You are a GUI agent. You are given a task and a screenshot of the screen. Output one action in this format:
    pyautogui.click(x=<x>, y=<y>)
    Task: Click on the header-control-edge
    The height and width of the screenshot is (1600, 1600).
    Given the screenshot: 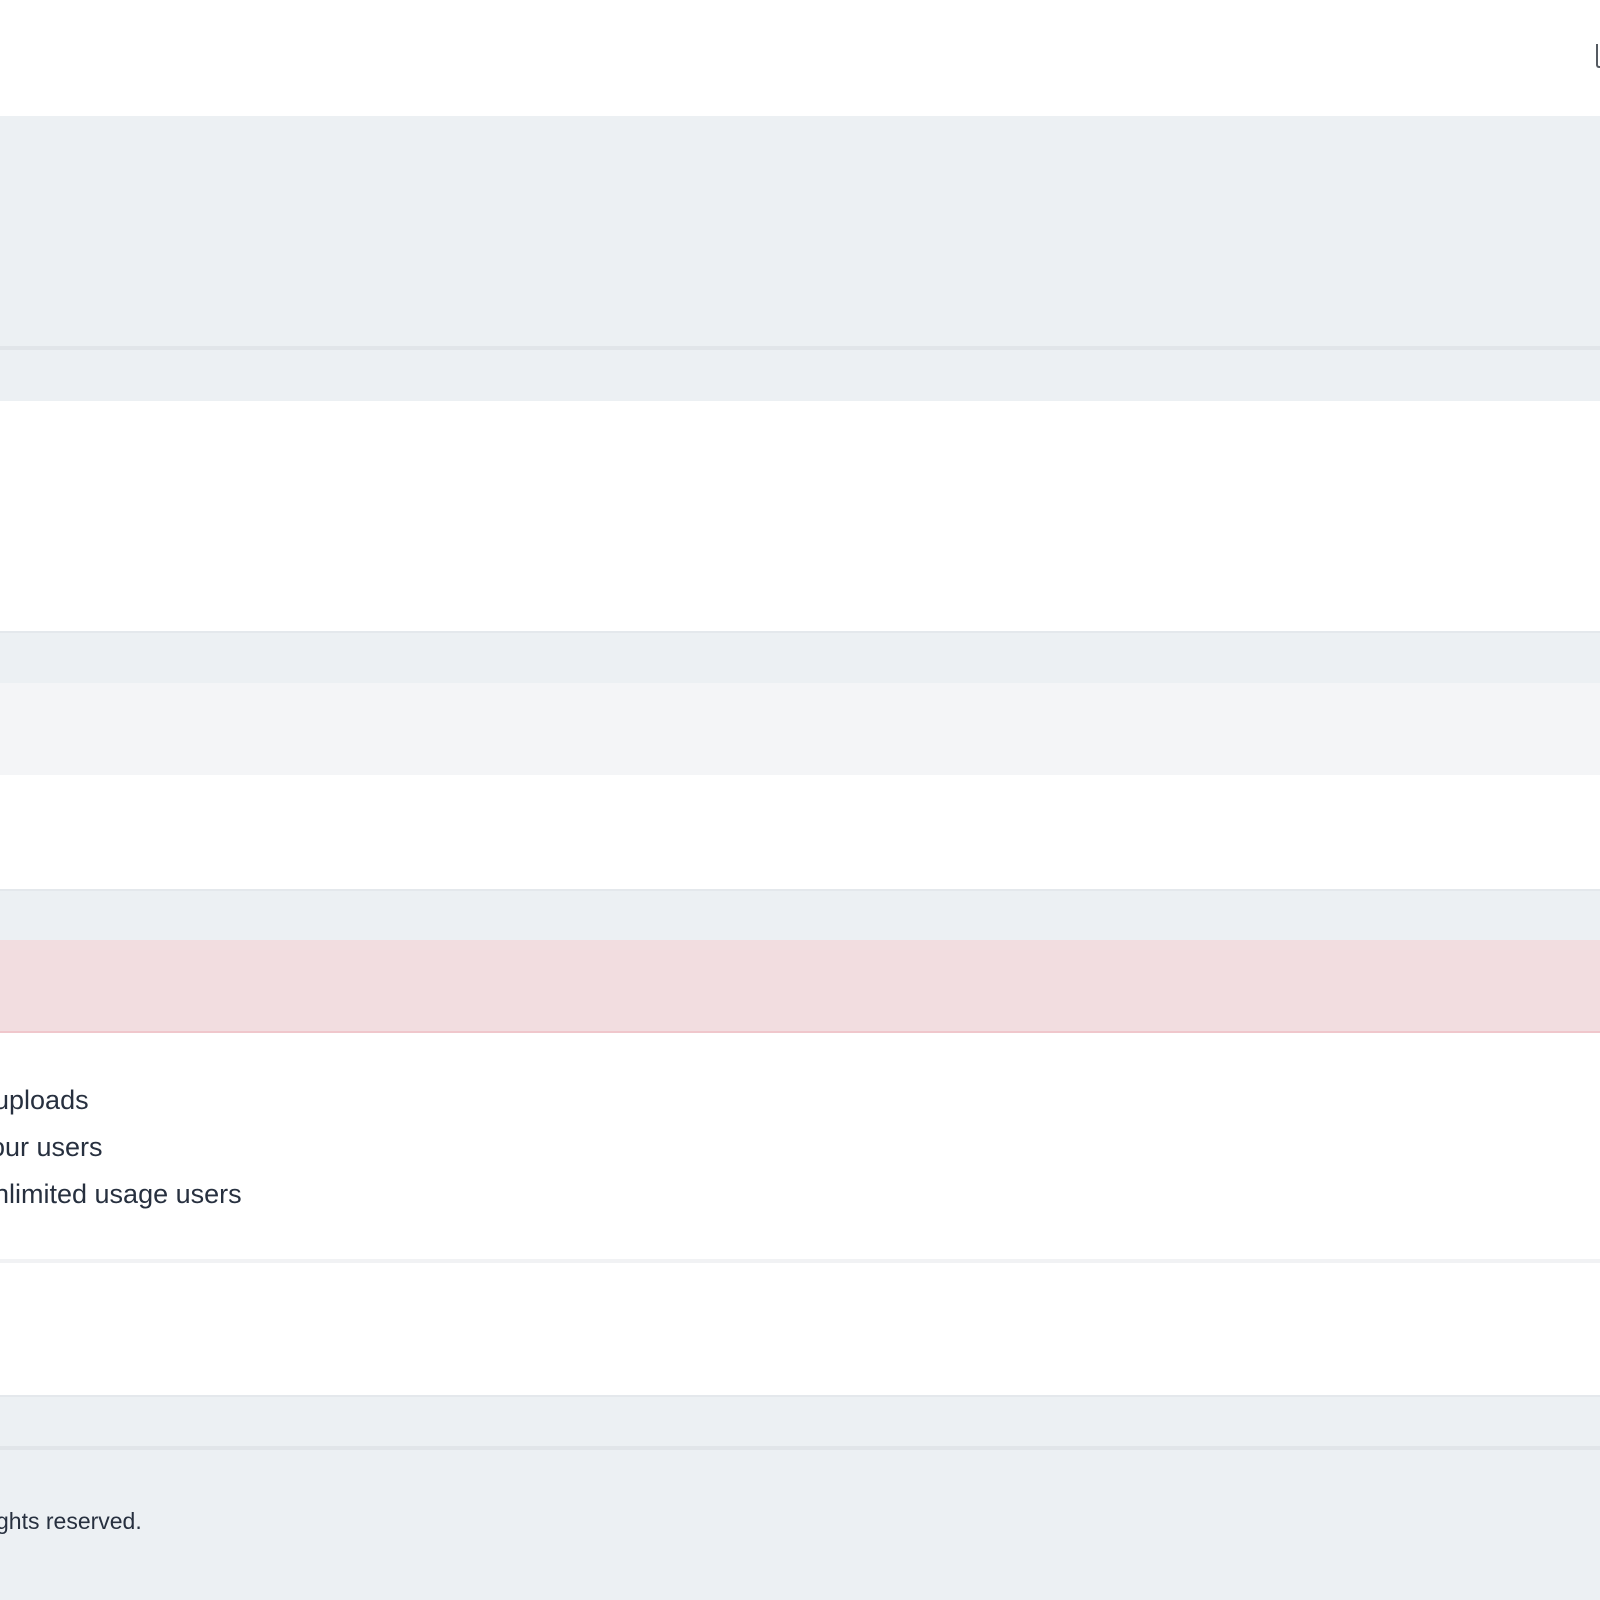 What is the action you would take?
    pyautogui.click(x=1598, y=56)
    